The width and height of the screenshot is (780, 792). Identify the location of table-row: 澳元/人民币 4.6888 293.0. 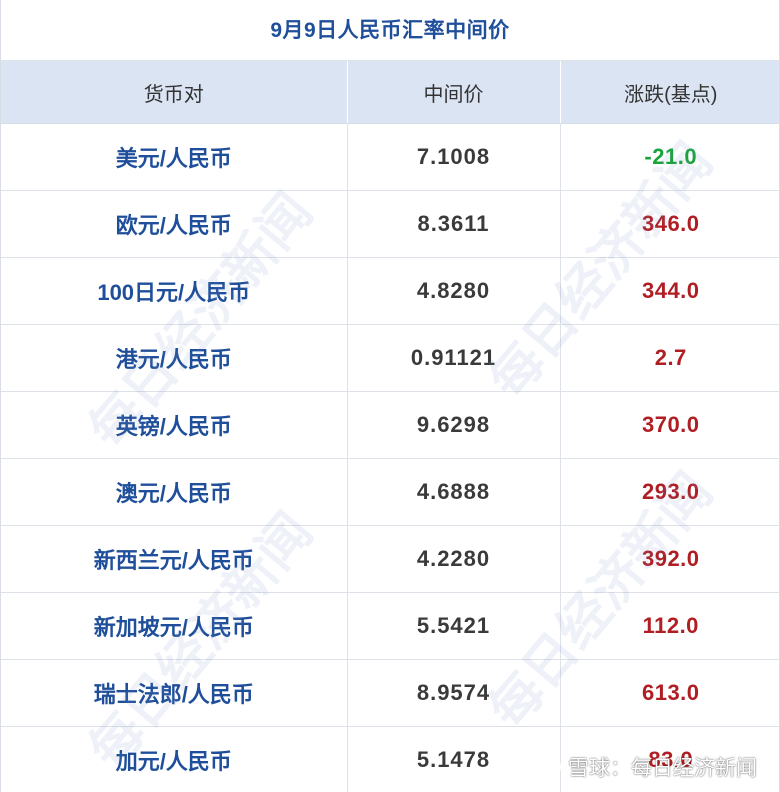
(390, 492).